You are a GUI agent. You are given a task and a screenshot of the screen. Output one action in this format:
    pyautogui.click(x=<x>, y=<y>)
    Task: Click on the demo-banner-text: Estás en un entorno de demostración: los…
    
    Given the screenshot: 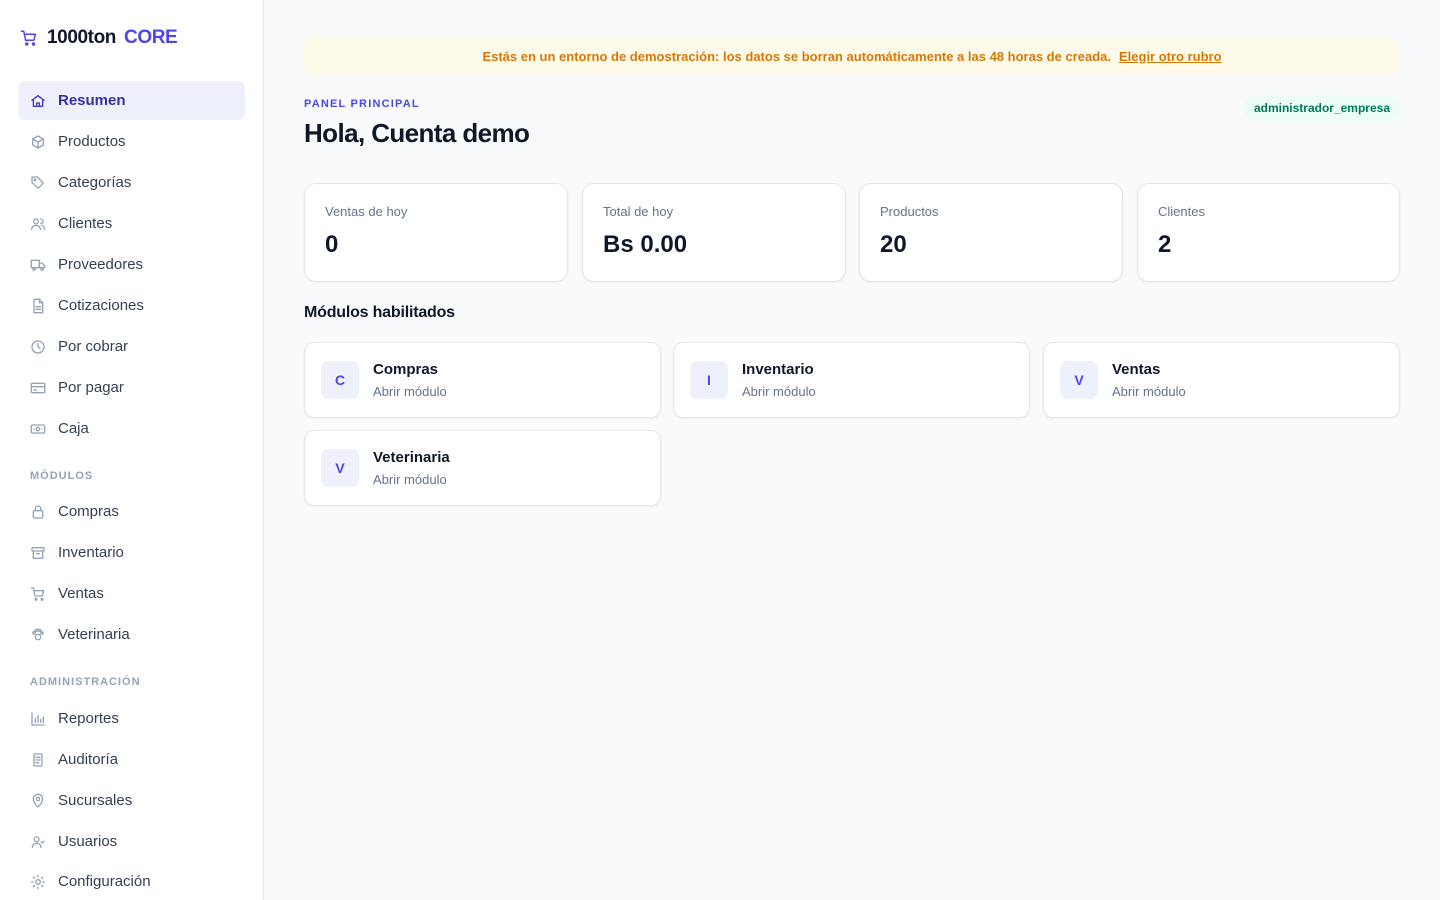 What is the action you would take?
    pyautogui.click(x=796, y=56)
    